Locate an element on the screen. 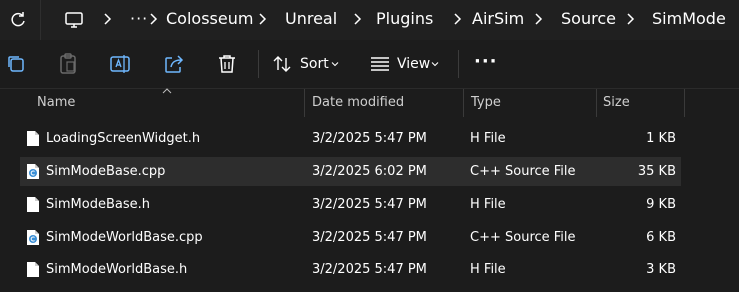 The image size is (739, 292). more-options-button: ··· is located at coordinates (486, 62).